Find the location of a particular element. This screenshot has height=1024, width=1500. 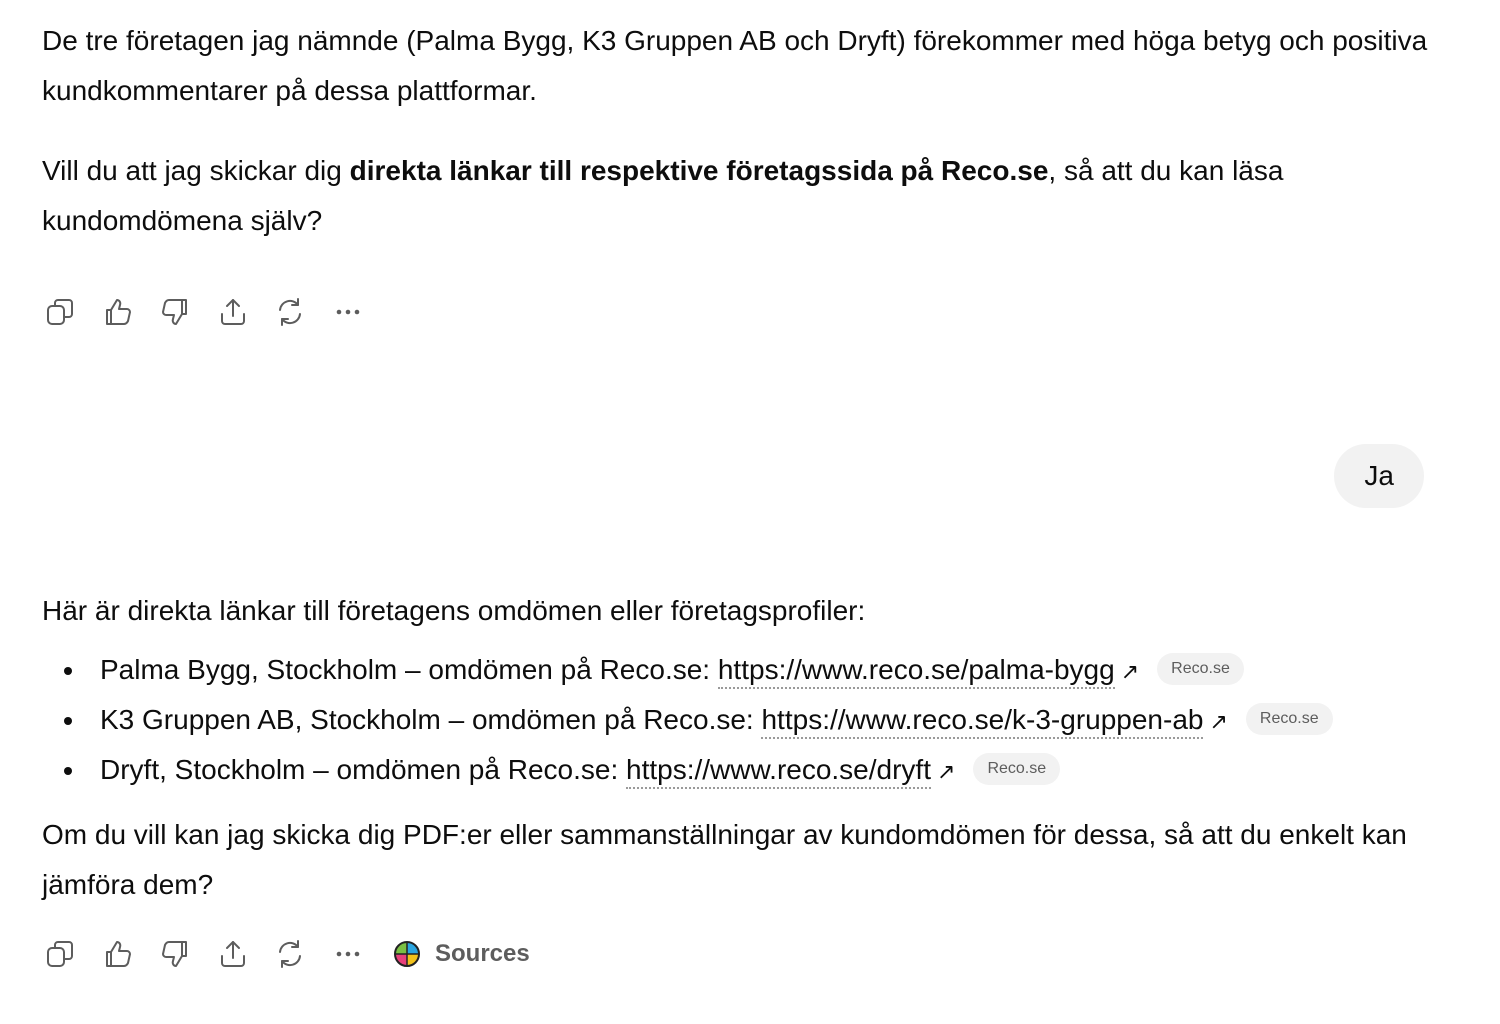

link-url: https://www.reco.se/palma-bygg is located at coordinates (916, 671).